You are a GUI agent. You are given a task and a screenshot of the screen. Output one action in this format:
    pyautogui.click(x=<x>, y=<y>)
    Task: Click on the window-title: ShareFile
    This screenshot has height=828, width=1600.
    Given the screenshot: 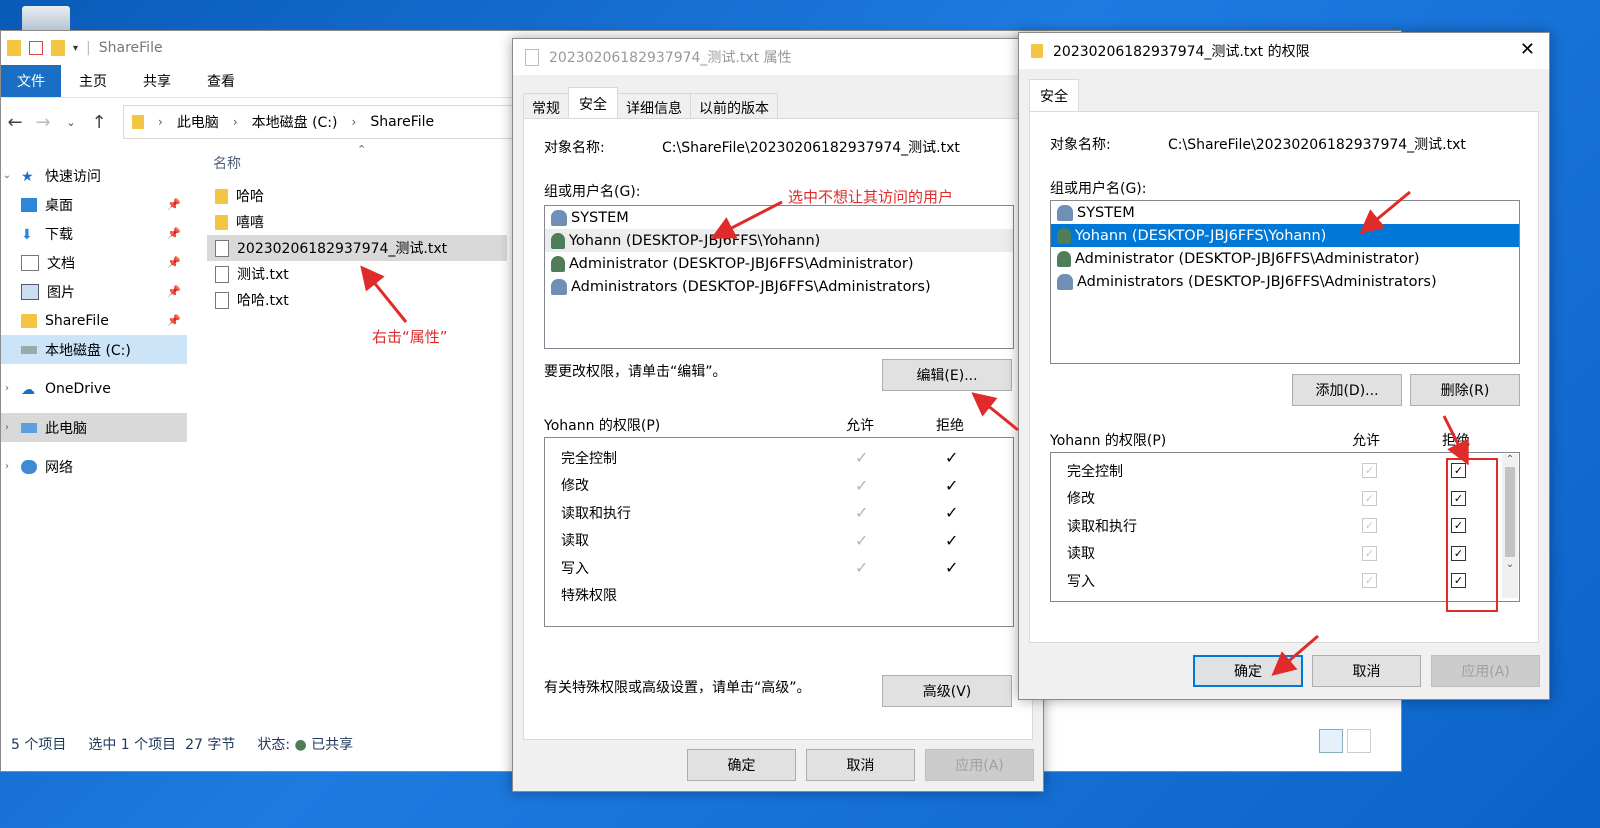 What is the action you would take?
    pyautogui.click(x=130, y=48)
    